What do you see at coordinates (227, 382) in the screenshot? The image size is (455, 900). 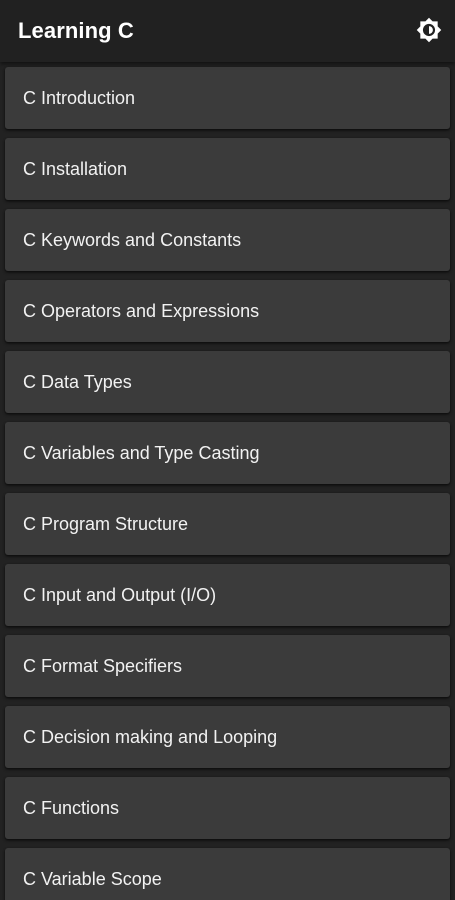 I see `topic-item: C Data Types` at bounding box center [227, 382].